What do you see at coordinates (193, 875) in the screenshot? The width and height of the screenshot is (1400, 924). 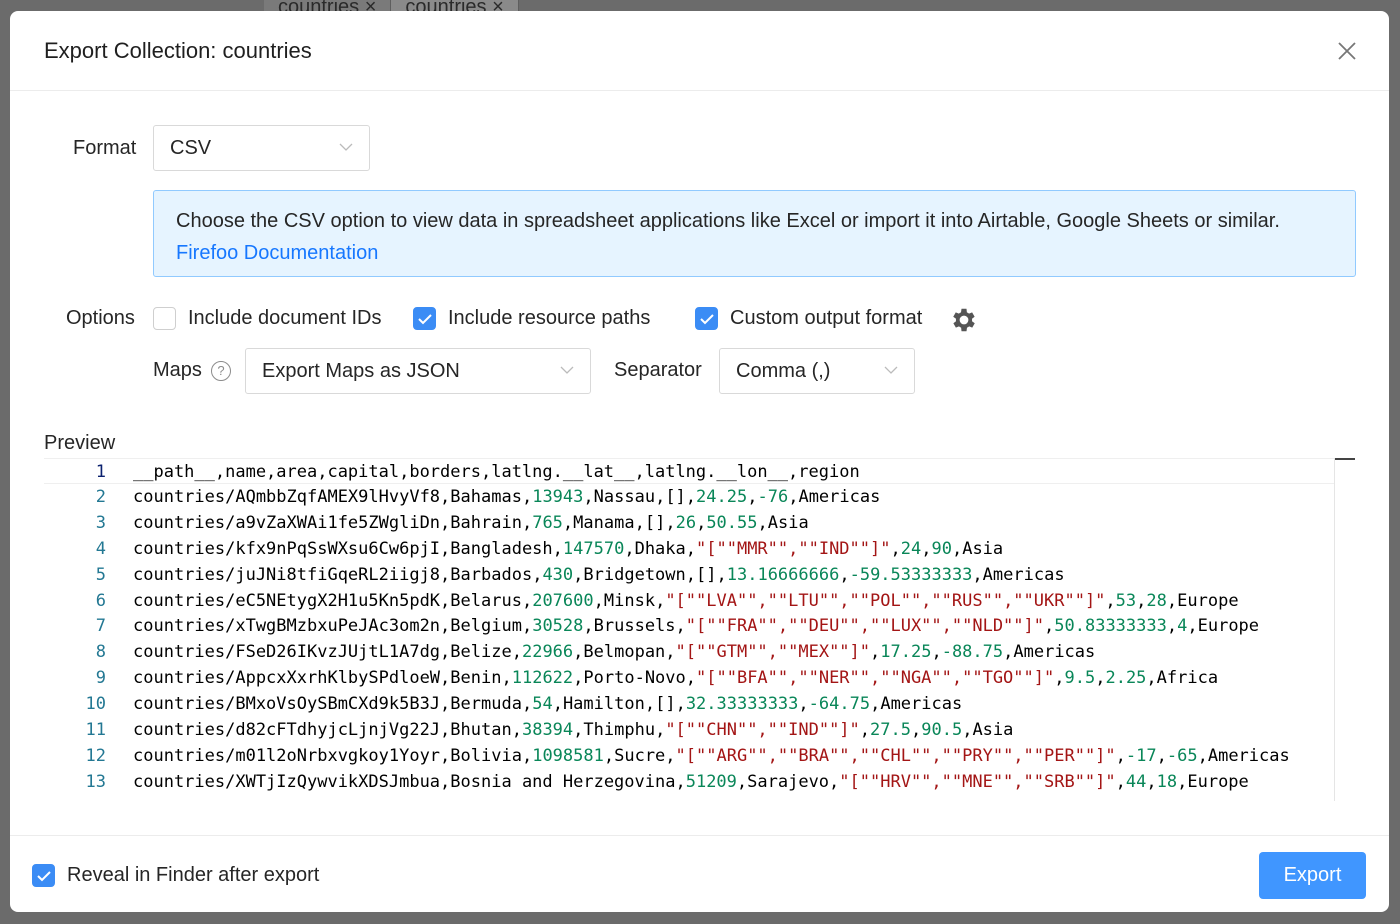 I see `reveal-in-finder-label: Reveal in Finder after export` at bounding box center [193, 875].